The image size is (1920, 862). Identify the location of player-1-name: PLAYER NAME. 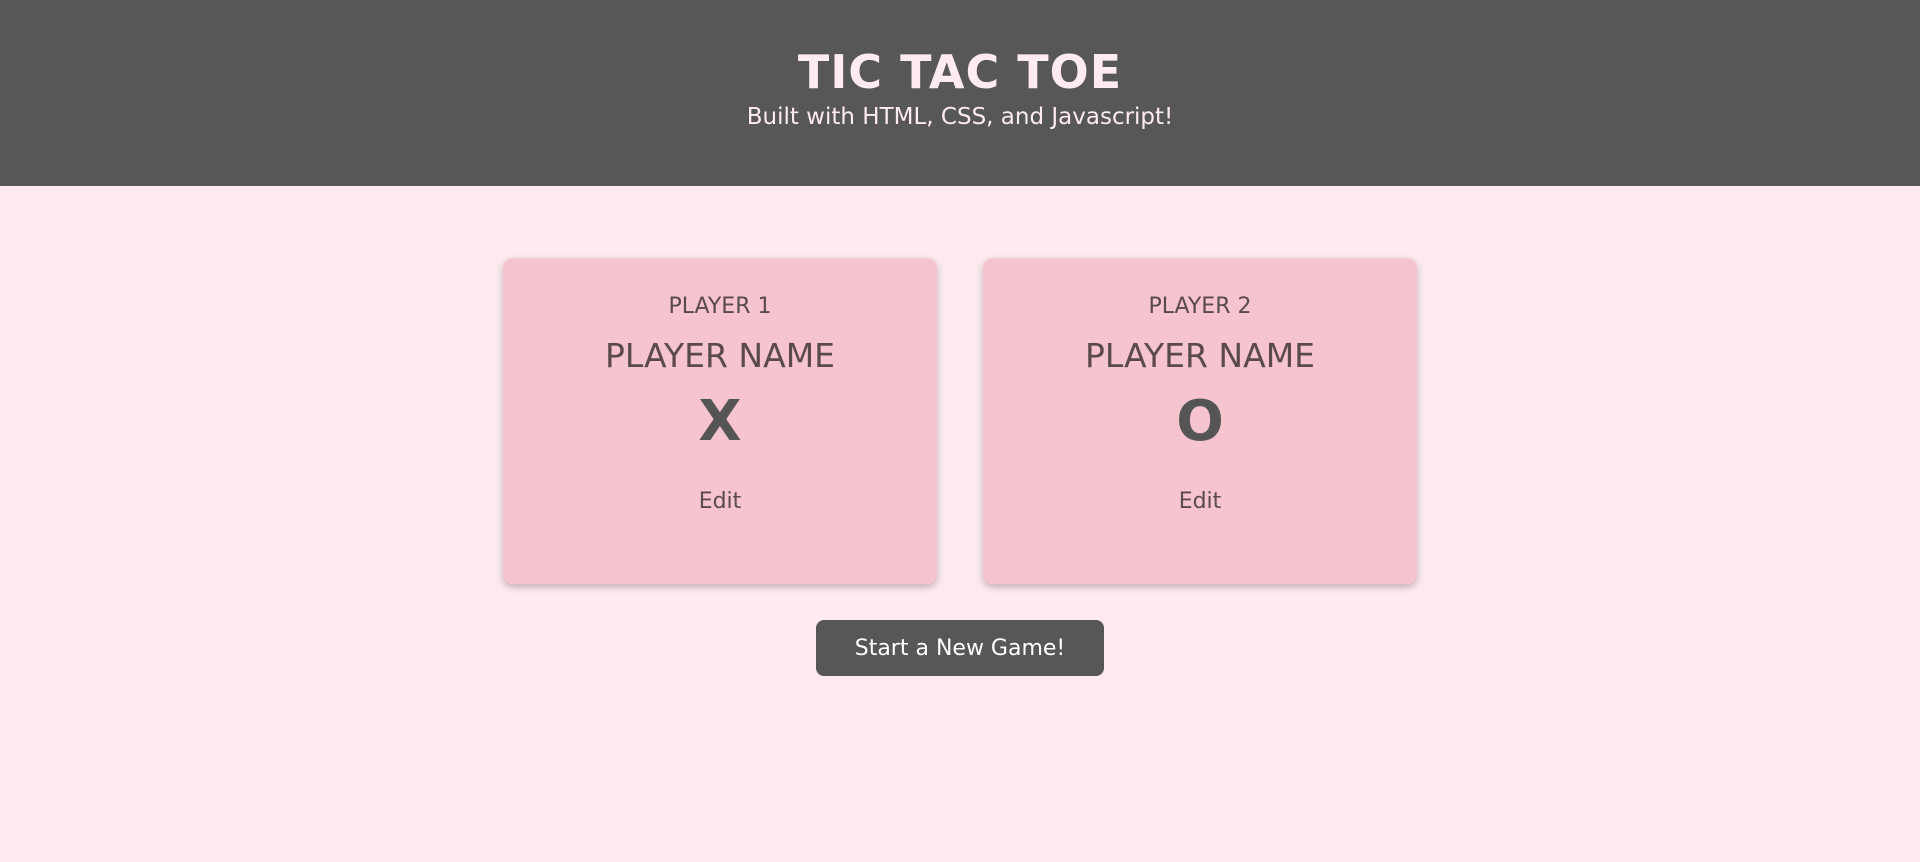
(720, 356).